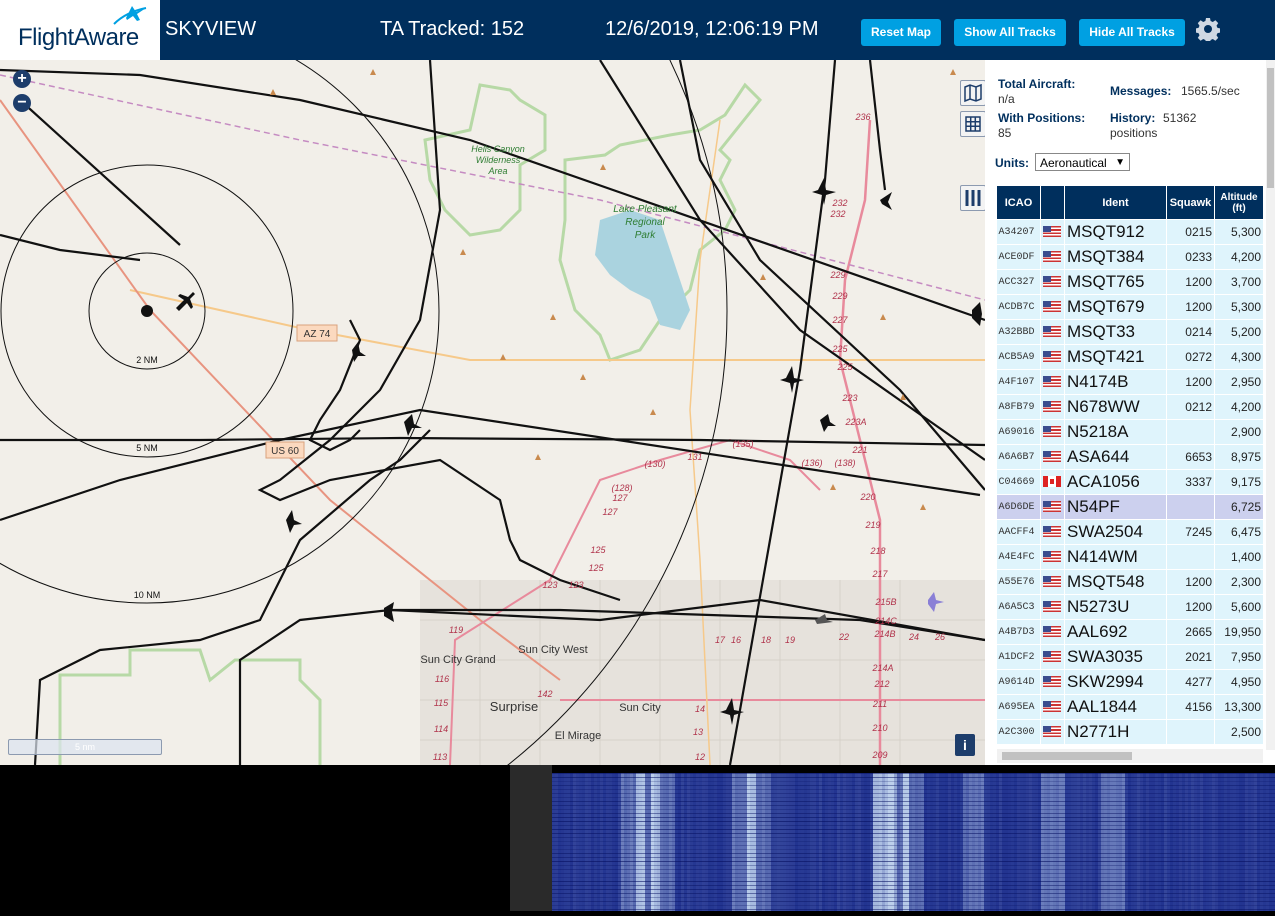 Image resolution: width=1275 pixels, height=916 pixels. Describe the element at coordinates (1190, 202) in the screenshot. I see `col-squawk: Squawk` at that location.